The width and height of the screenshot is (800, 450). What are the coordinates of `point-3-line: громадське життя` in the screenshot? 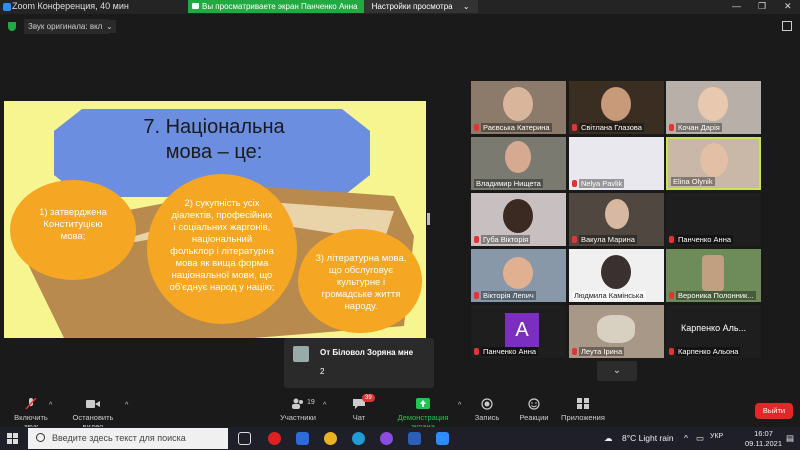 It's located at (361, 294).